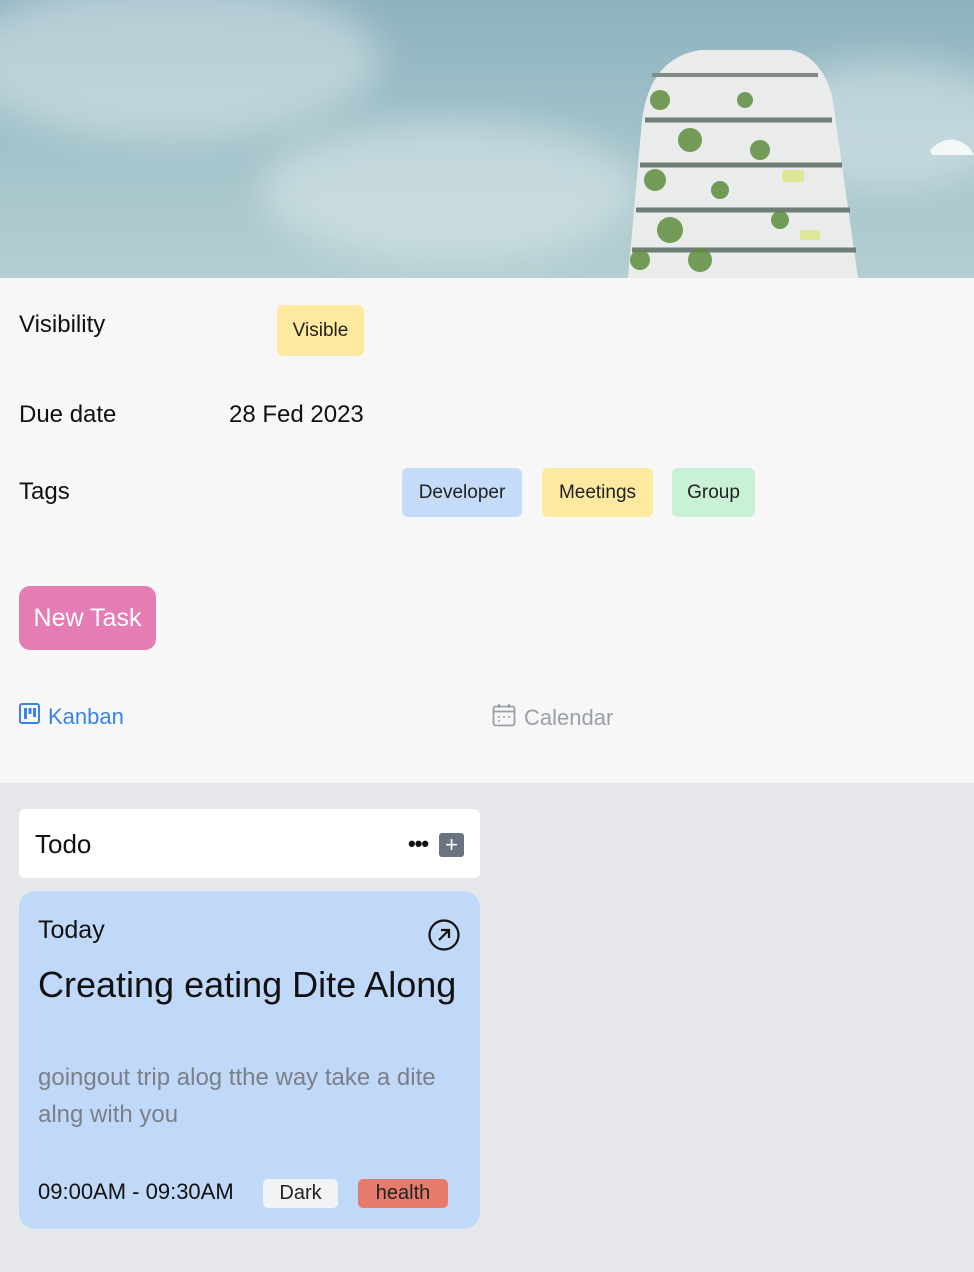 The width and height of the screenshot is (974, 1272). Describe the element at coordinates (44, 491) in the screenshot. I see `tags-label: Tags` at that location.